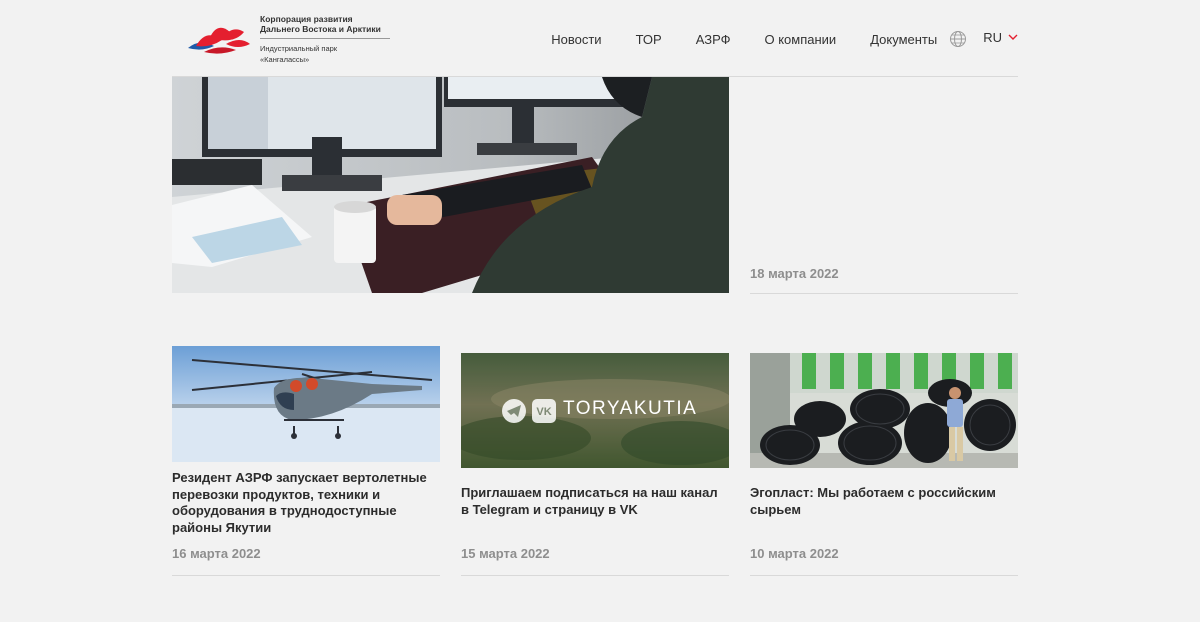  Describe the element at coordinates (505, 553) in the screenshot. I see `news-card-date: 15 марта 2022` at that location.